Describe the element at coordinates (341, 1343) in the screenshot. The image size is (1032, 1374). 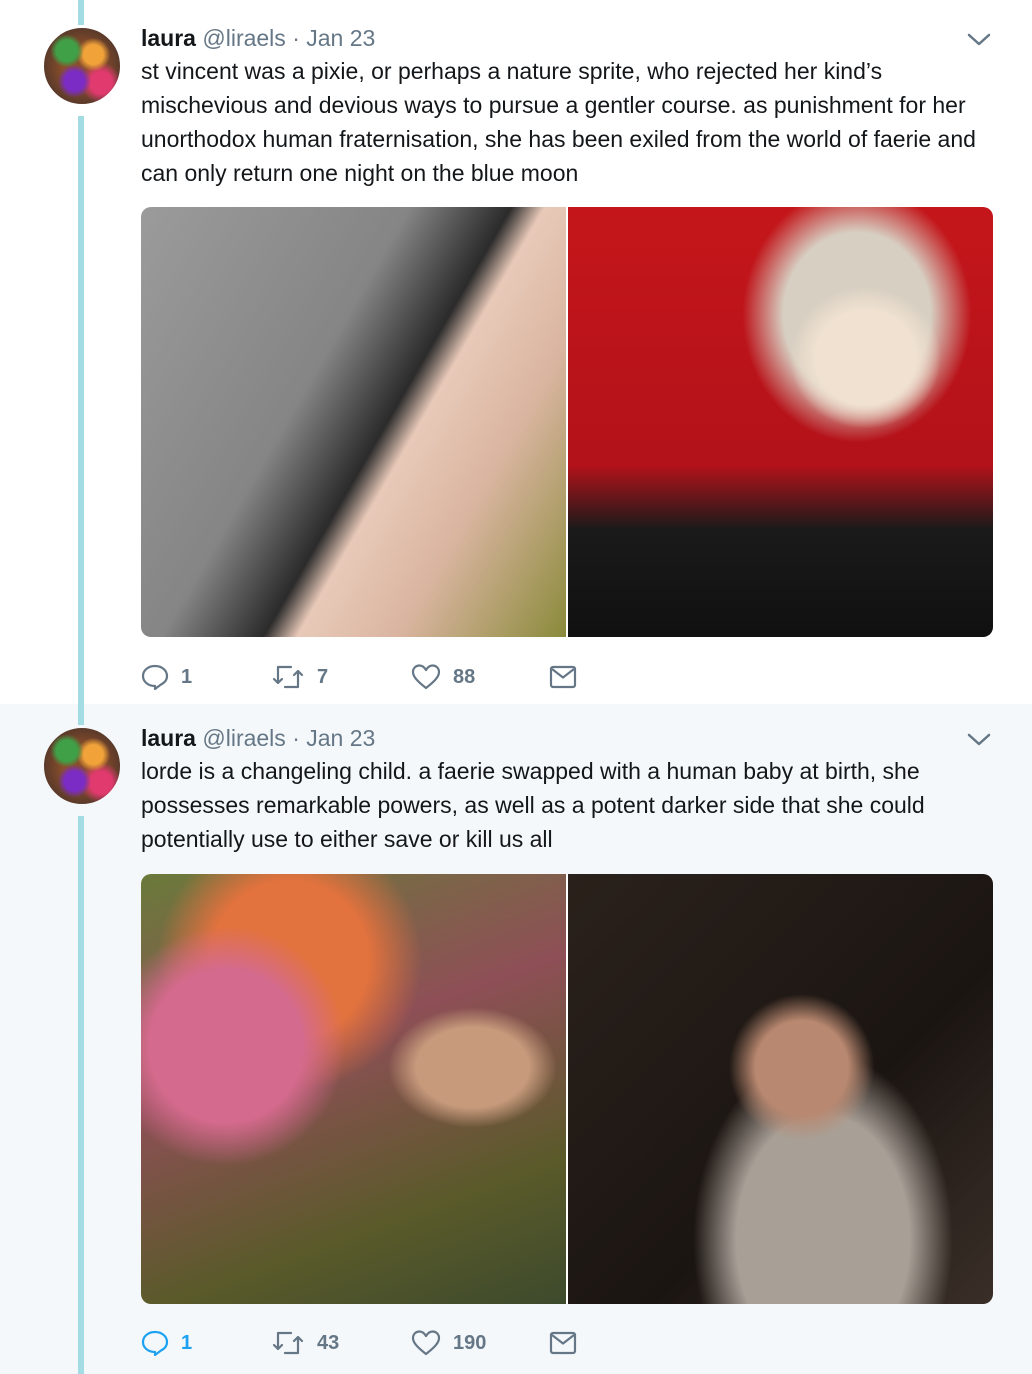
I see `retweet-button: 43` at that location.